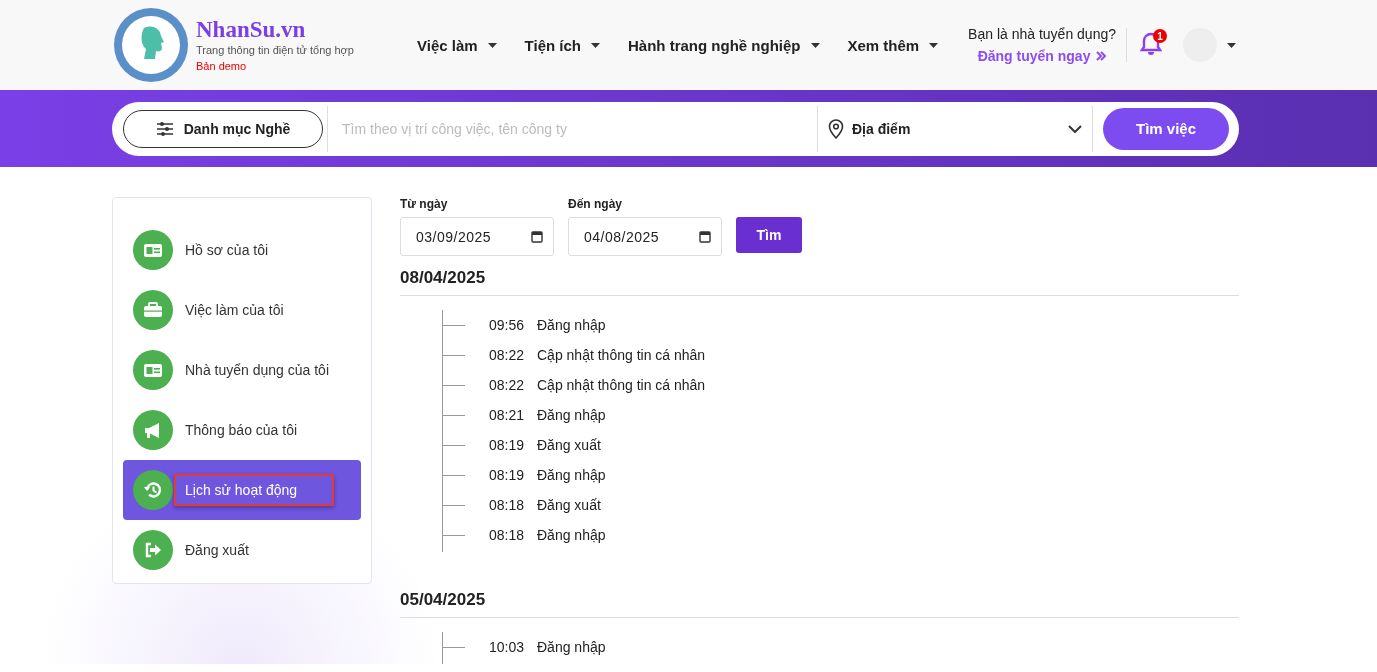 The height and width of the screenshot is (672, 1377). I want to click on location-dropdown: Địa điểm, so click(955, 128).